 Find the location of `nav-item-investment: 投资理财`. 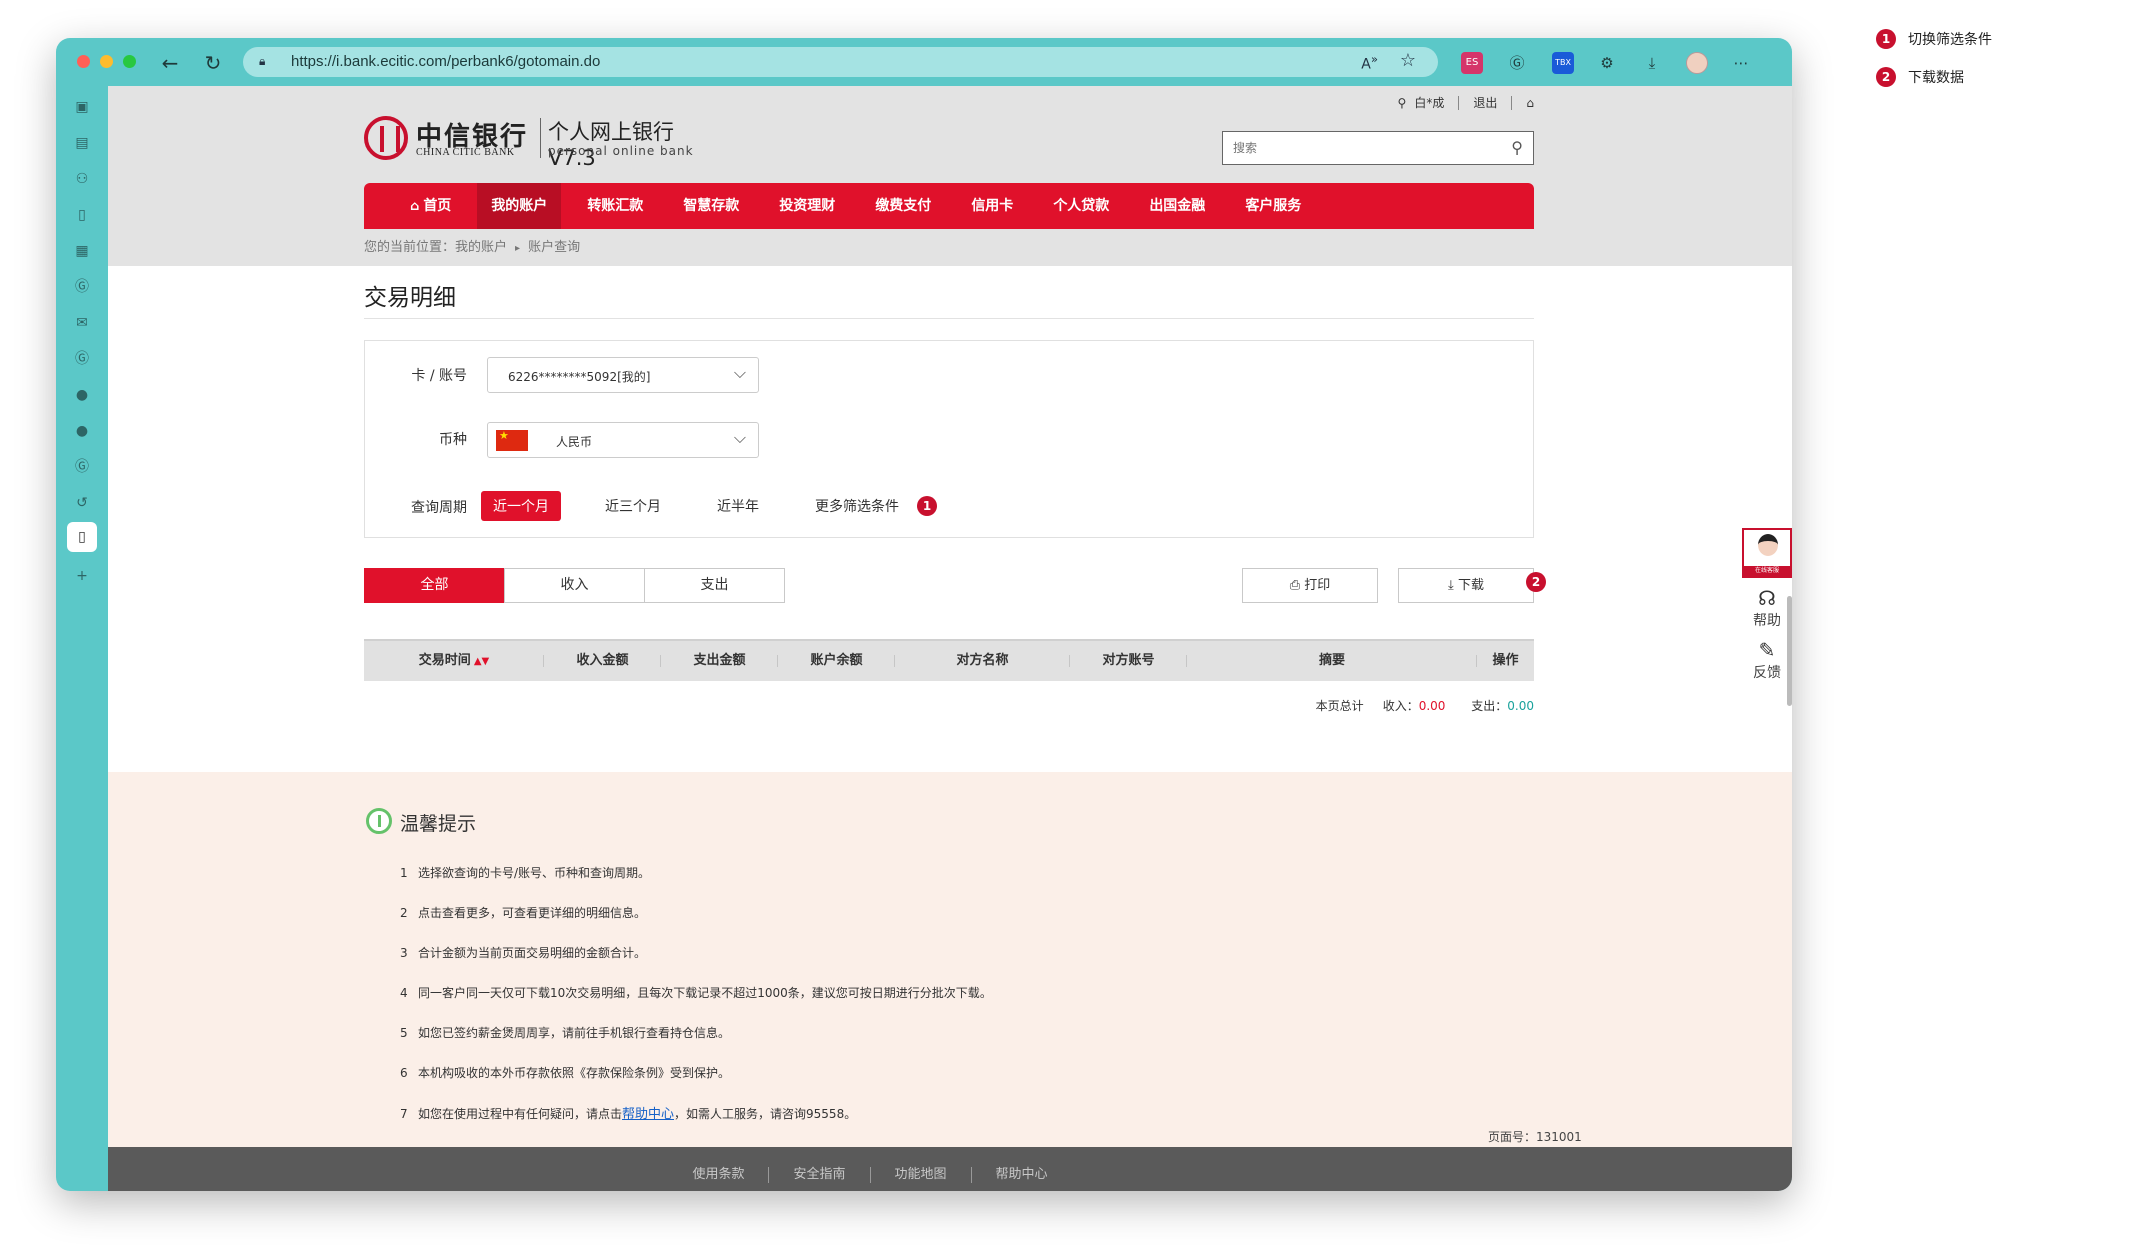

nav-item-investment: 投资理财 is located at coordinates (807, 206).